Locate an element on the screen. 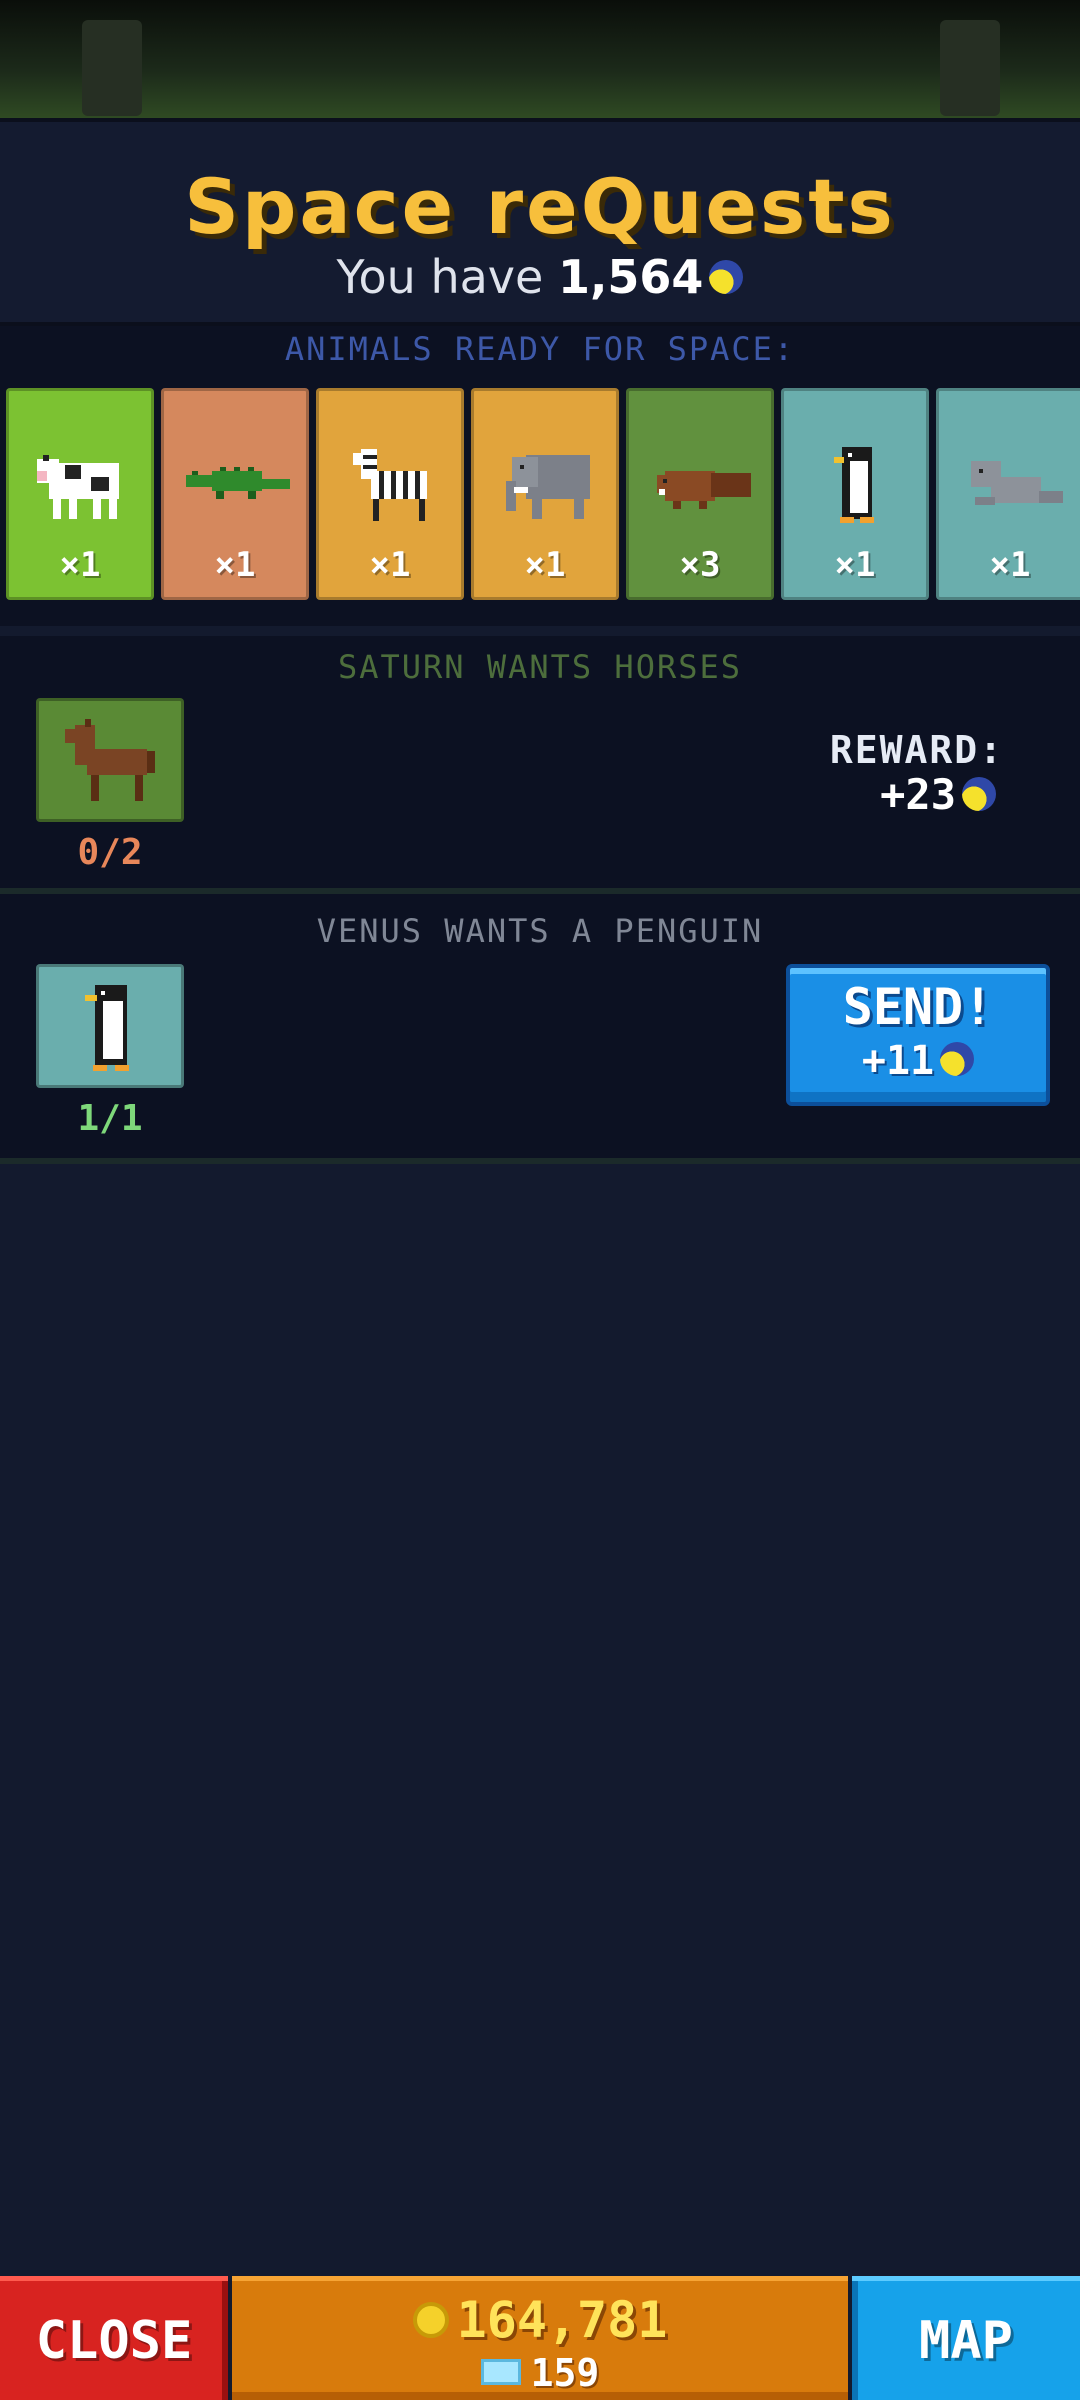  reward-amount: +23 is located at coordinates (918, 794).